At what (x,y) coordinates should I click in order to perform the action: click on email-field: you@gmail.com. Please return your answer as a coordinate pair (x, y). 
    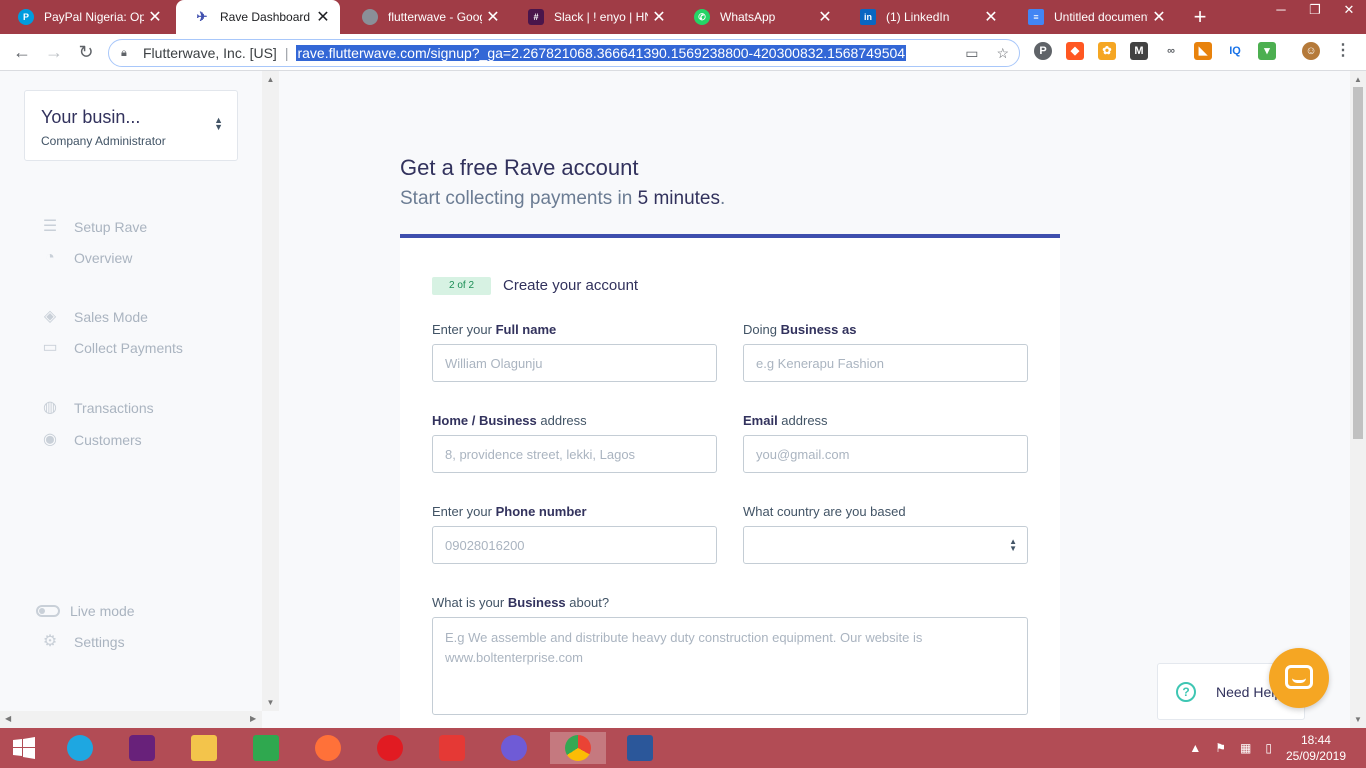
    Looking at the image, I should click on (885, 454).